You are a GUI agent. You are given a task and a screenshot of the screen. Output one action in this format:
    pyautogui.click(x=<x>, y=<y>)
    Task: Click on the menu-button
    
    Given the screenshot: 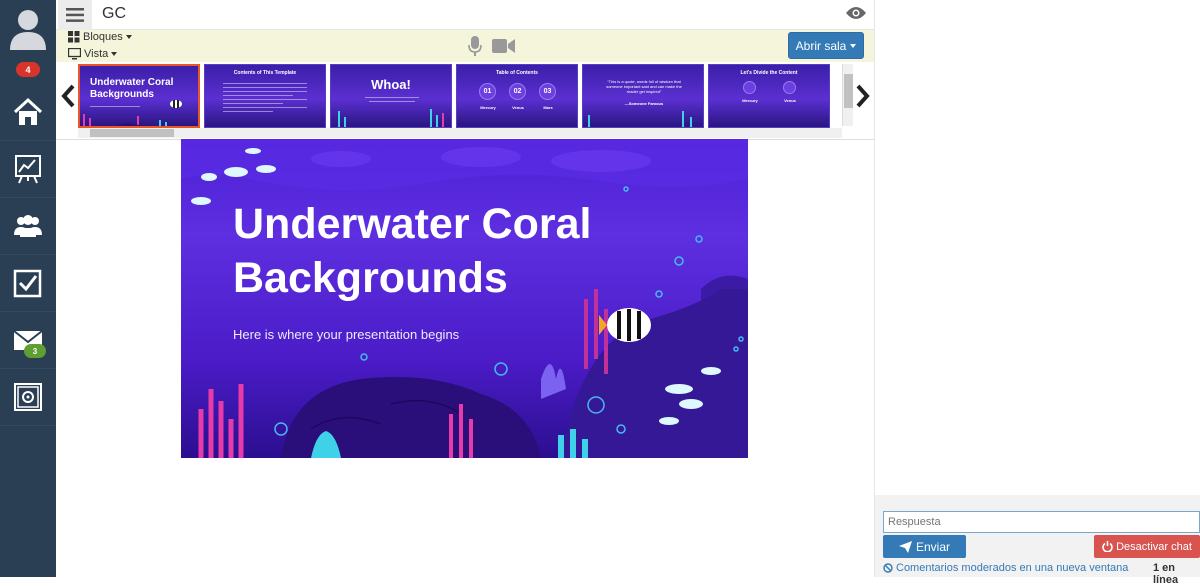 What is the action you would take?
    pyautogui.click(x=75, y=15)
    